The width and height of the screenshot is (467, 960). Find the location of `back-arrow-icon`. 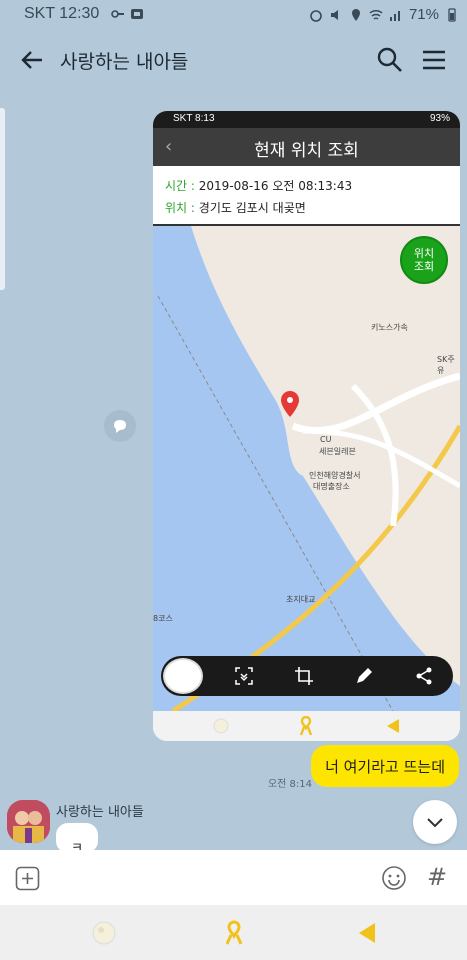

back-arrow-icon is located at coordinates (32, 60).